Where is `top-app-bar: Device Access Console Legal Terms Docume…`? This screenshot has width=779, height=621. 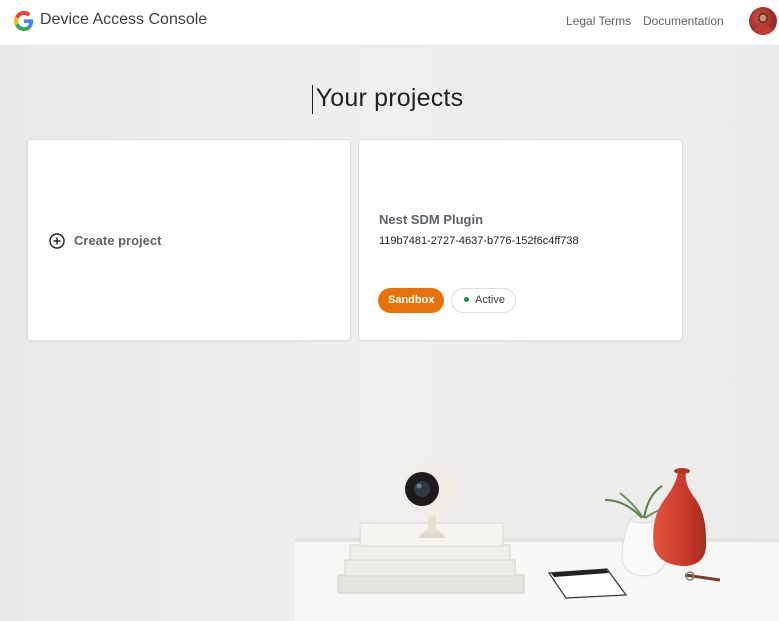 top-app-bar: Device Access Console Legal Terms Docume… is located at coordinates (389, 23).